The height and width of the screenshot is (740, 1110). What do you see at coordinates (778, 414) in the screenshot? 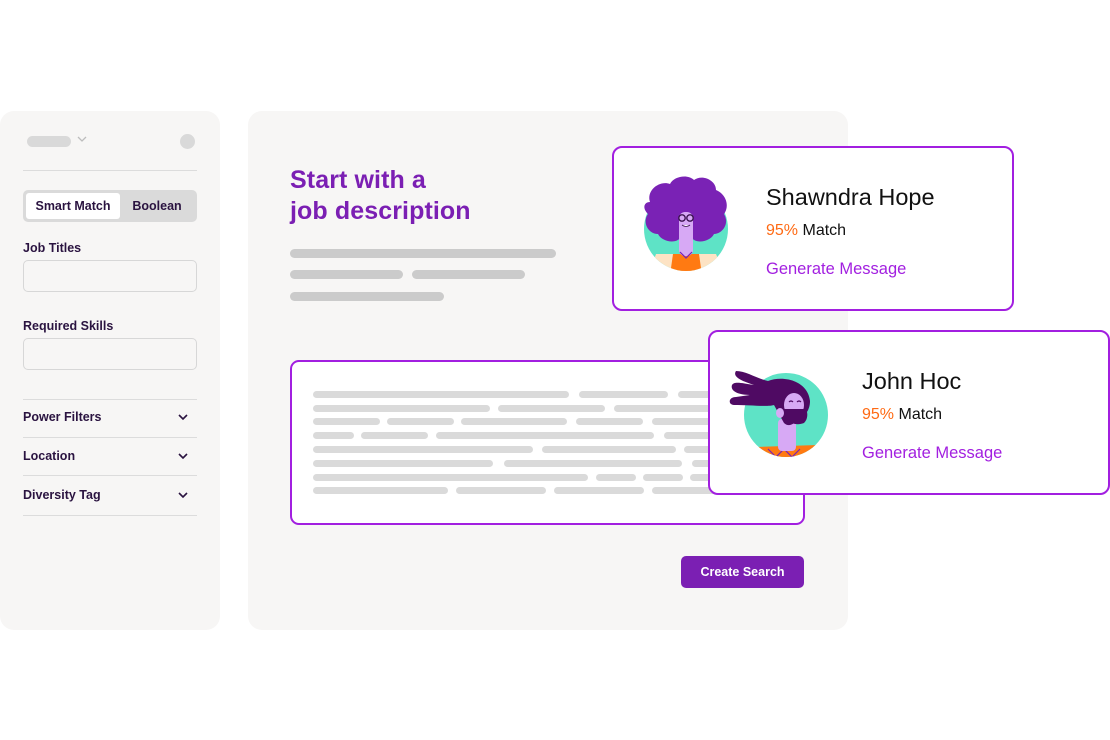
I see `man-long-hair-beard-avatar` at bounding box center [778, 414].